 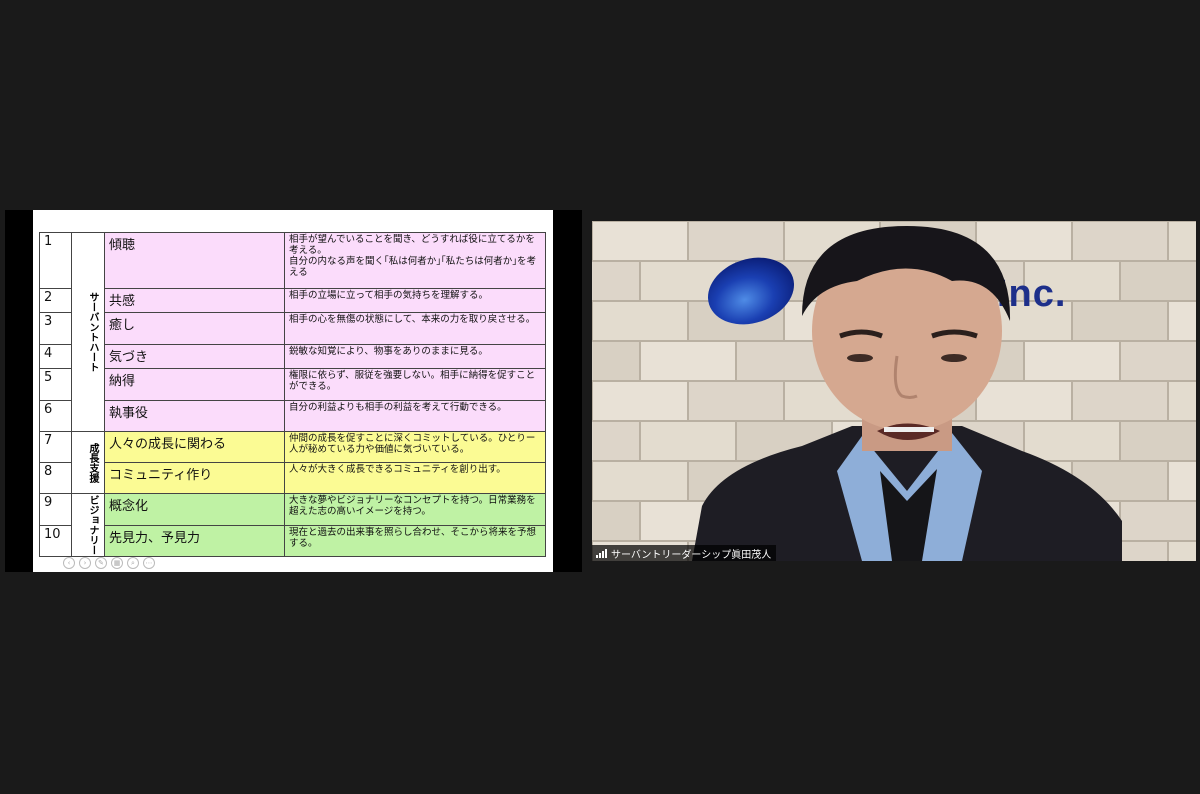 I want to click on table-row: 10 先見力、予見力 現在と過去の出来事を照らし合わせ、そこから将来を予想する。, so click(x=292, y=540).